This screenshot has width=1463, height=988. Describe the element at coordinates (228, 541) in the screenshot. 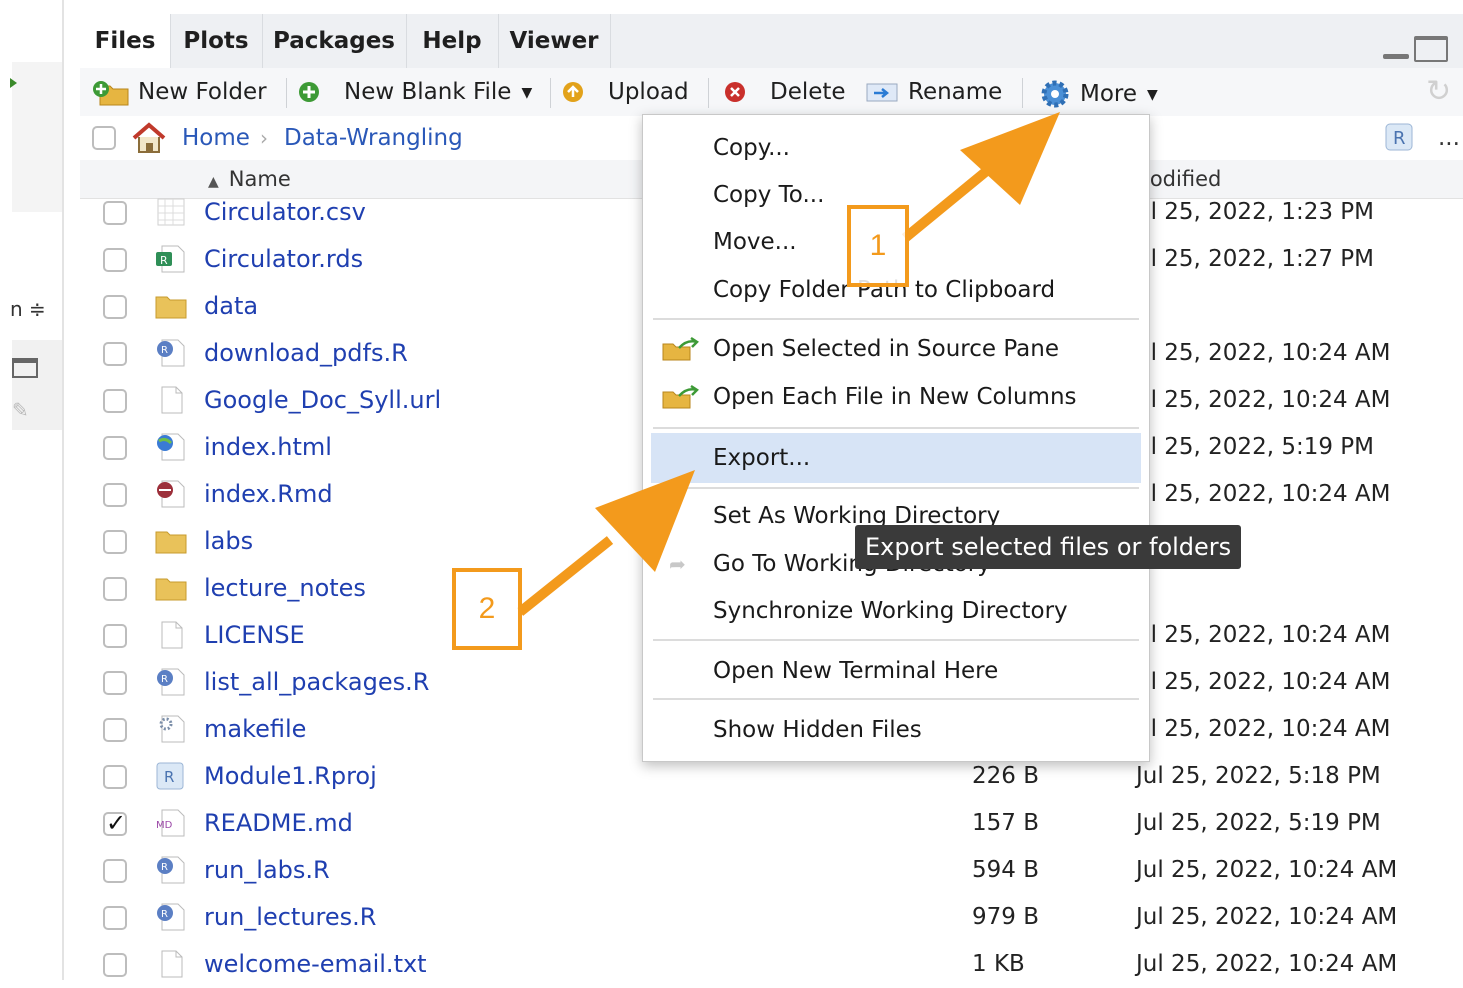

I see `file-name-link: labs` at that location.